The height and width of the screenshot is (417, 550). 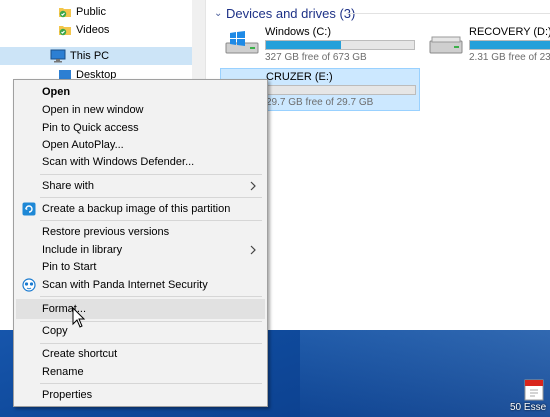 What do you see at coordinates (90, 56) in the screenshot?
I see `nav-item-label: This PC` at bounding box center [90, 56].